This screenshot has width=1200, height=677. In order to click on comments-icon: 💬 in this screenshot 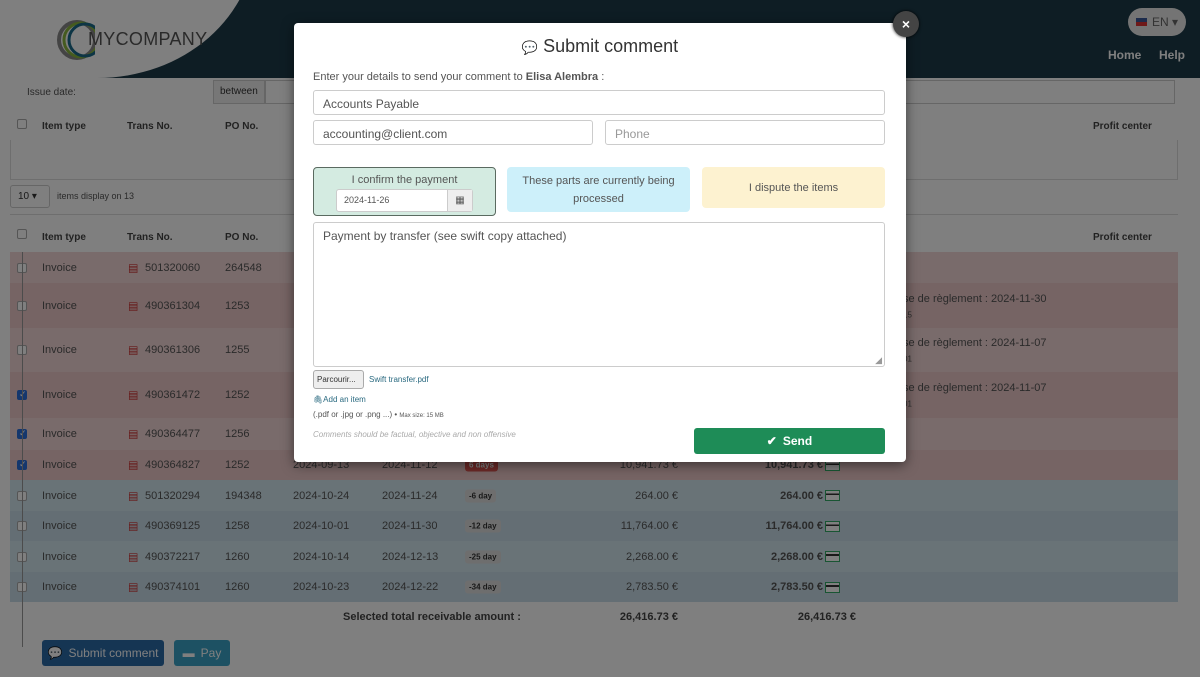, I will do `click(530, 47)`.